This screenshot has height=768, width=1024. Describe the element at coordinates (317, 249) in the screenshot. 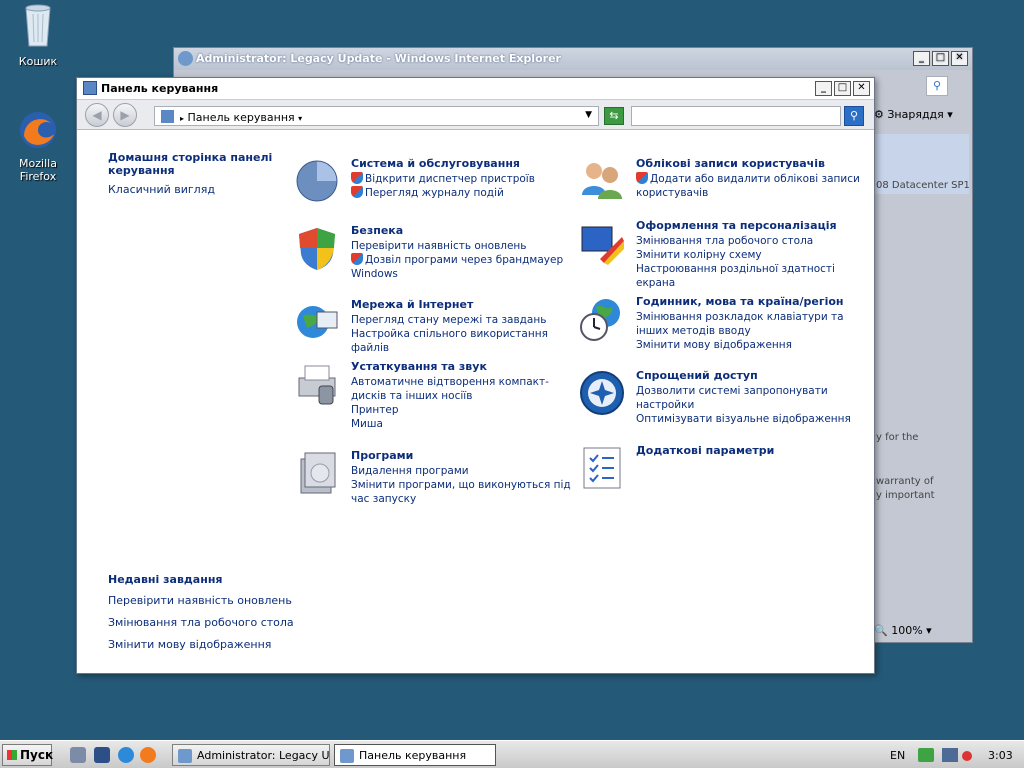

I see `security-shield-icon` at that location.